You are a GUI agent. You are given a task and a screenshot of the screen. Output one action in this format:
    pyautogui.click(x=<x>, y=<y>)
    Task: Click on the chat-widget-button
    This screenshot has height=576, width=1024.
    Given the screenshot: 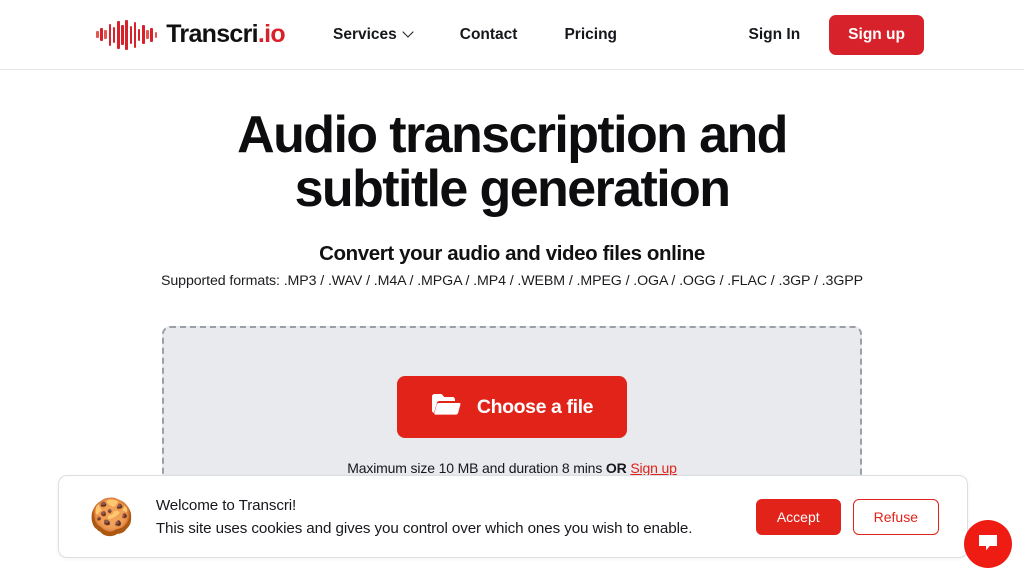 What is the action you would take?
    pyautogui.click(x=988, y=544)
    